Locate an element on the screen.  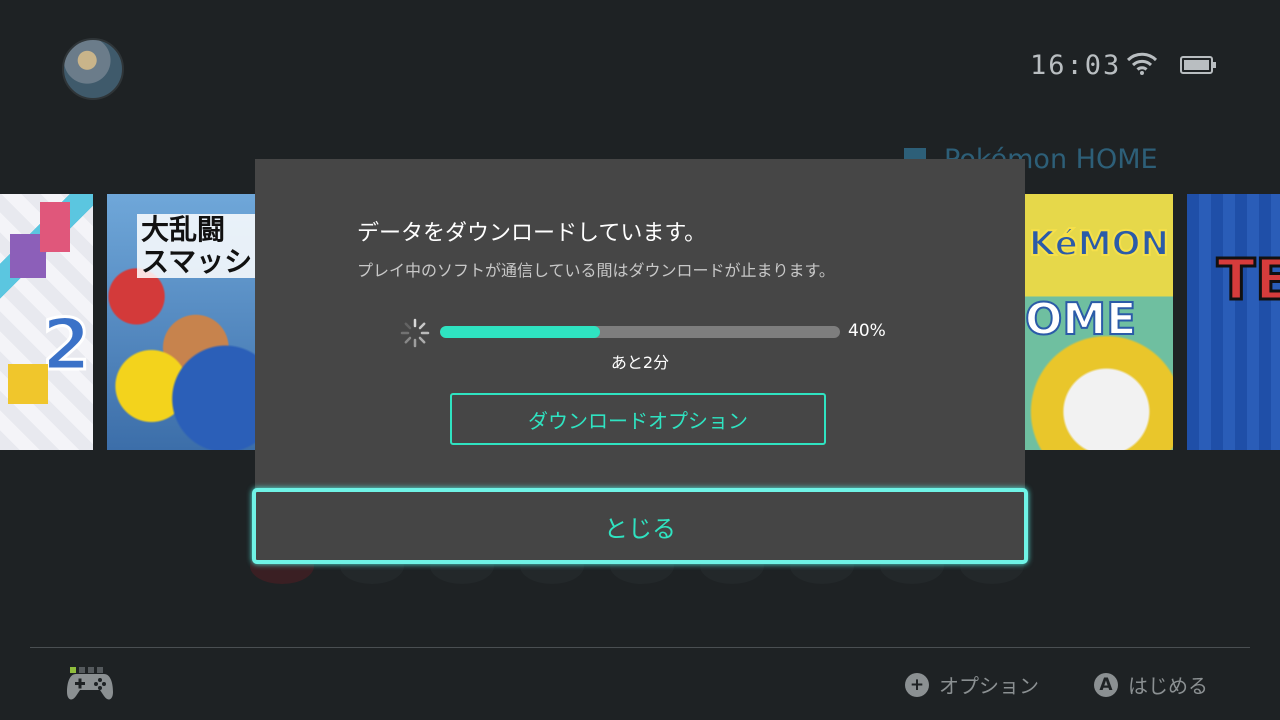
start-hint: A はじめる is located at coordinates (1151, 684).